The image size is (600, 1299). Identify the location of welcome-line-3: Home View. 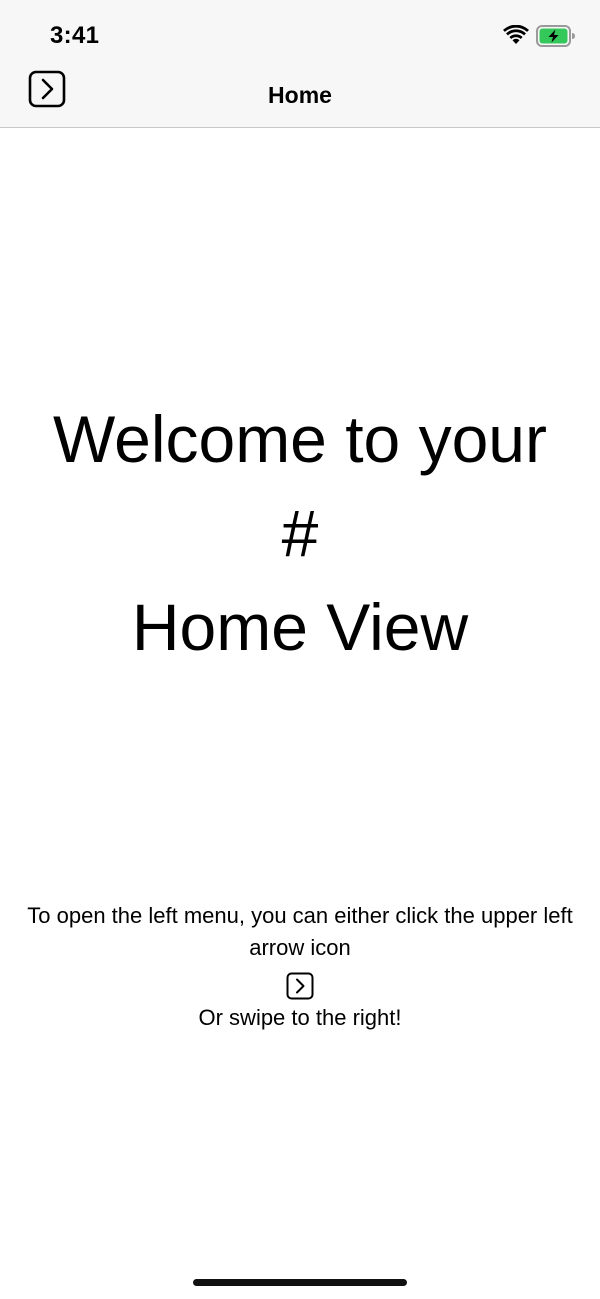
(300, 627).